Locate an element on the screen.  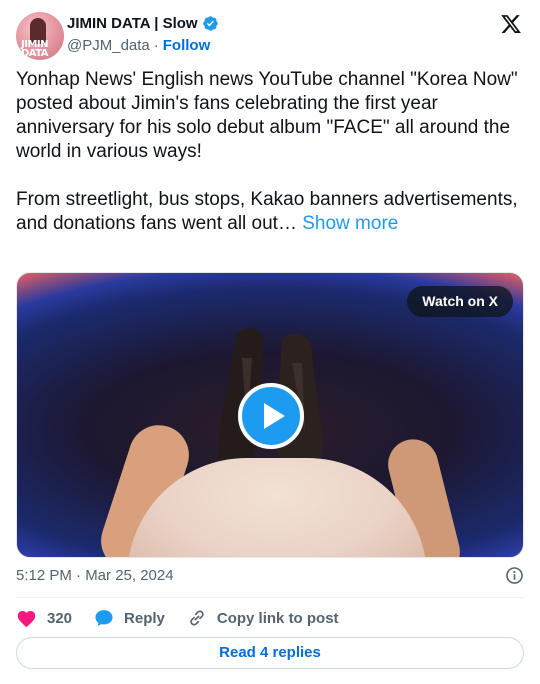
copy-link-label: Copy link to post is located at coordinates (277, 618).